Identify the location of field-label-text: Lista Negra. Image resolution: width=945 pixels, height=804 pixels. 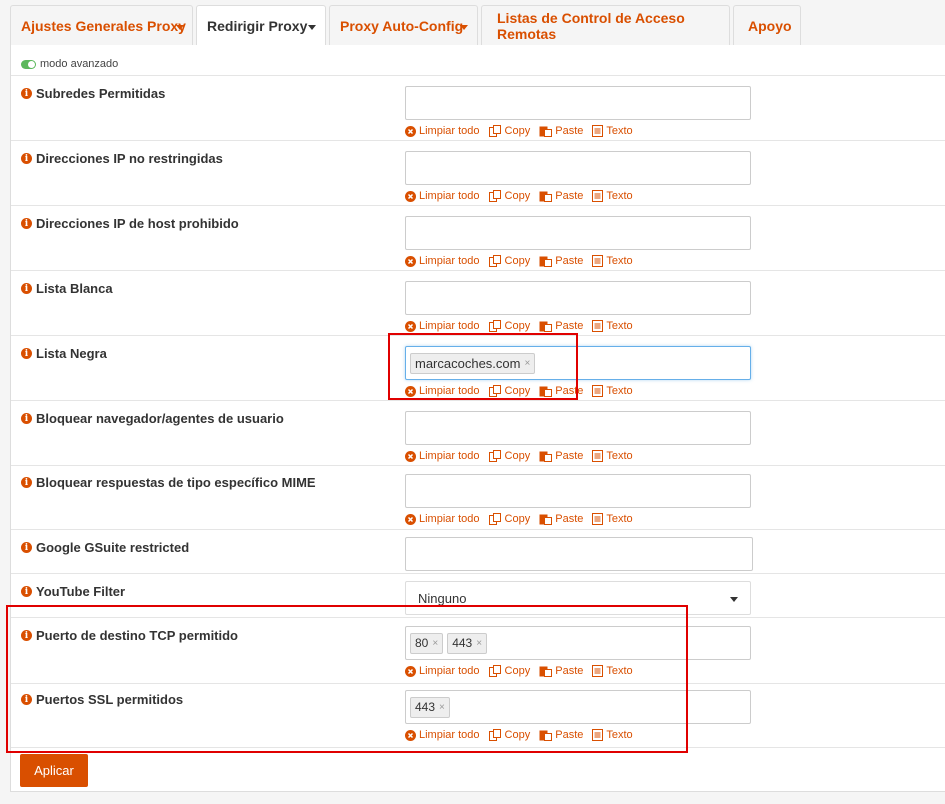
(71, 353).